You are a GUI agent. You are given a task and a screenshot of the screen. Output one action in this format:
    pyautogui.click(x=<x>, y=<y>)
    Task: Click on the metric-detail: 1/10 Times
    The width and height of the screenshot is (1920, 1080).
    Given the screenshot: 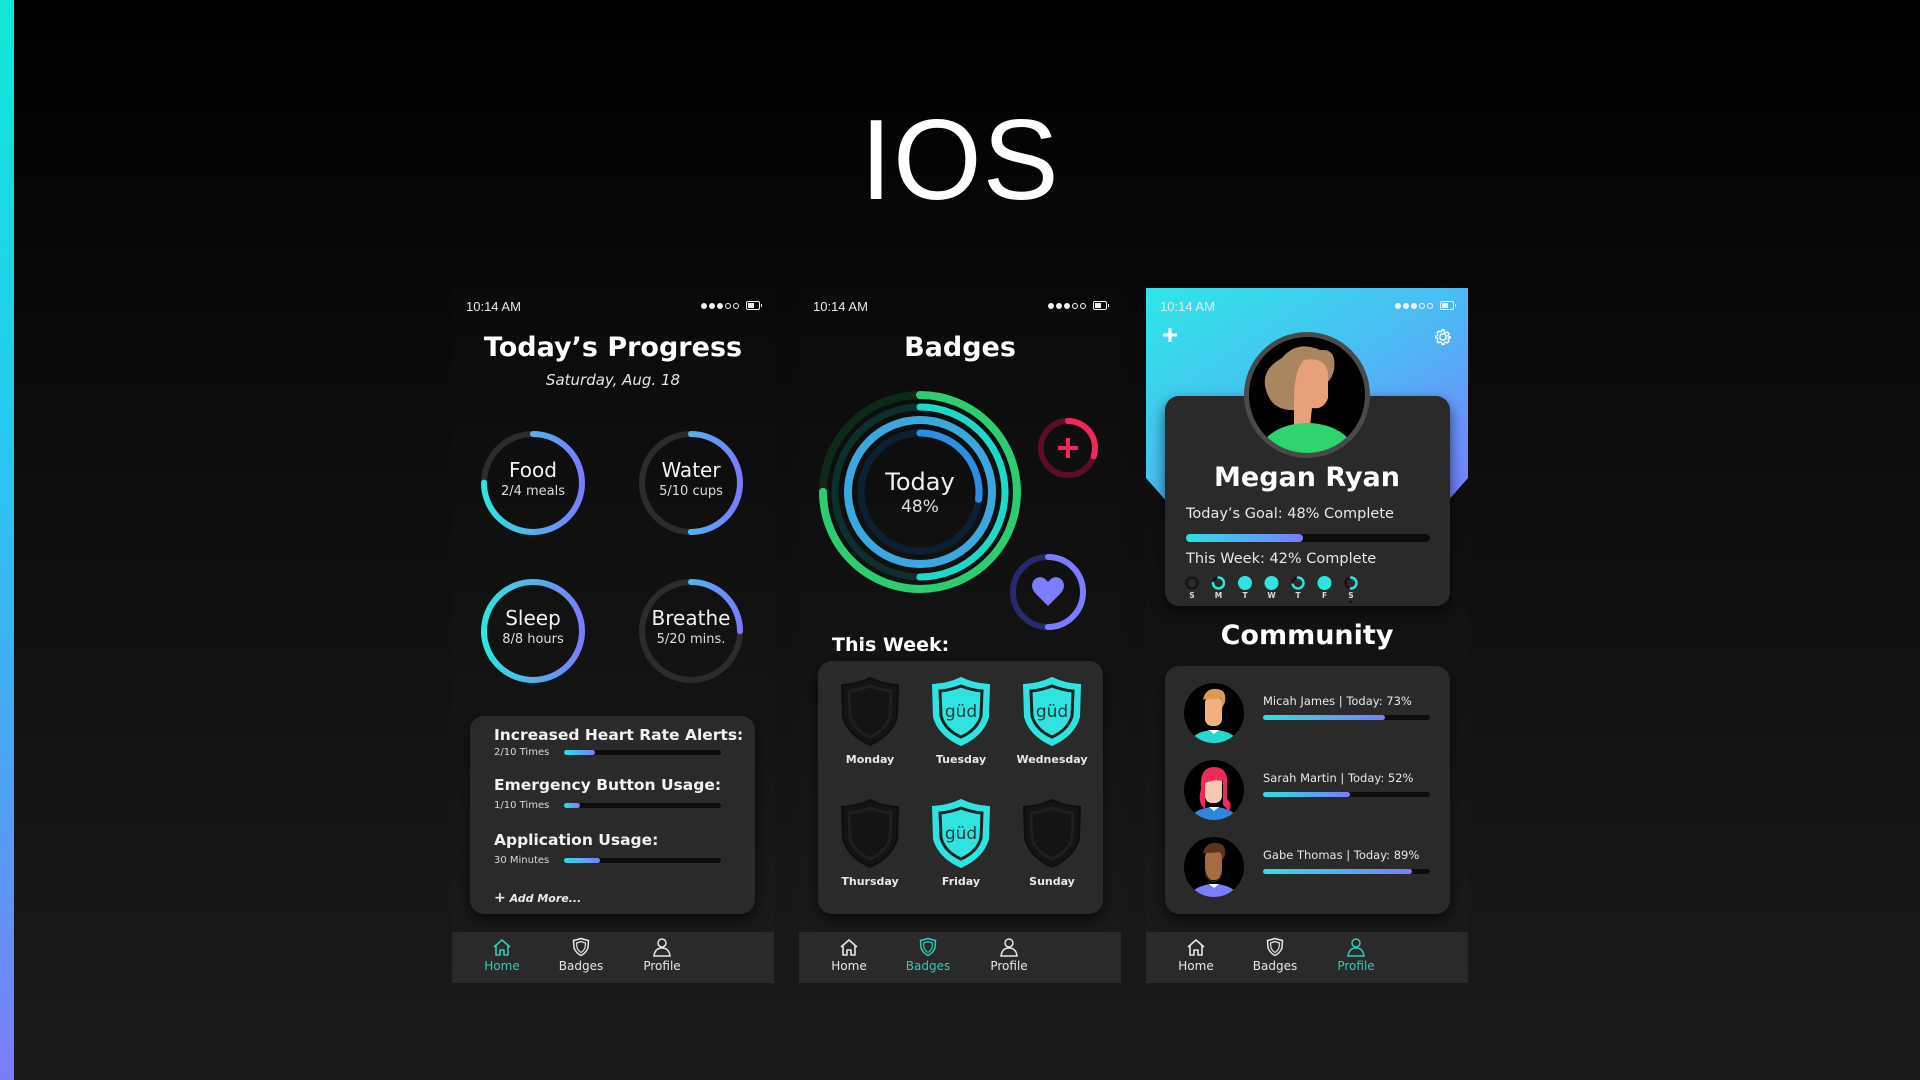 What is the action you would take?
    pyautogui.click(x=522, y=805)
    